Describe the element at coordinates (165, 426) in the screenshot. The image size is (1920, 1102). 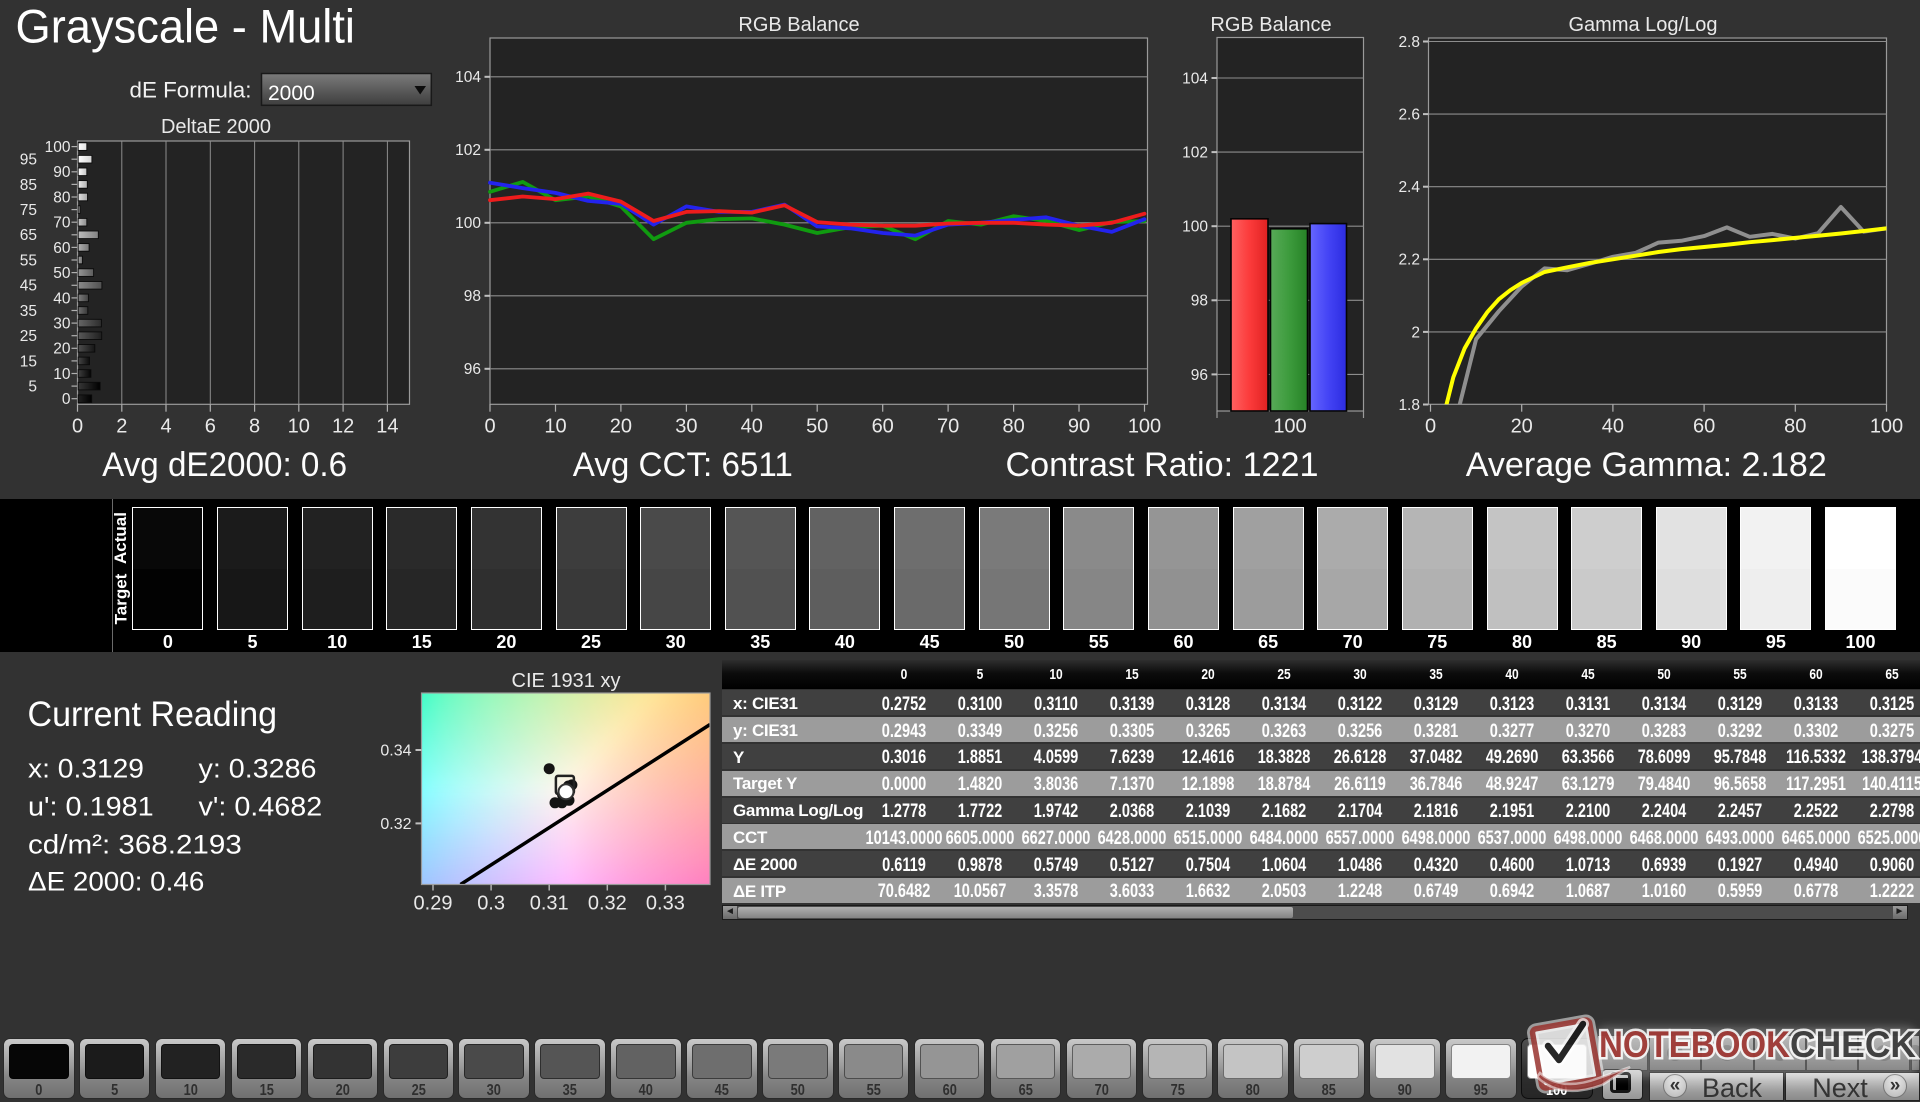
I see `svg-text: 4` at that location.